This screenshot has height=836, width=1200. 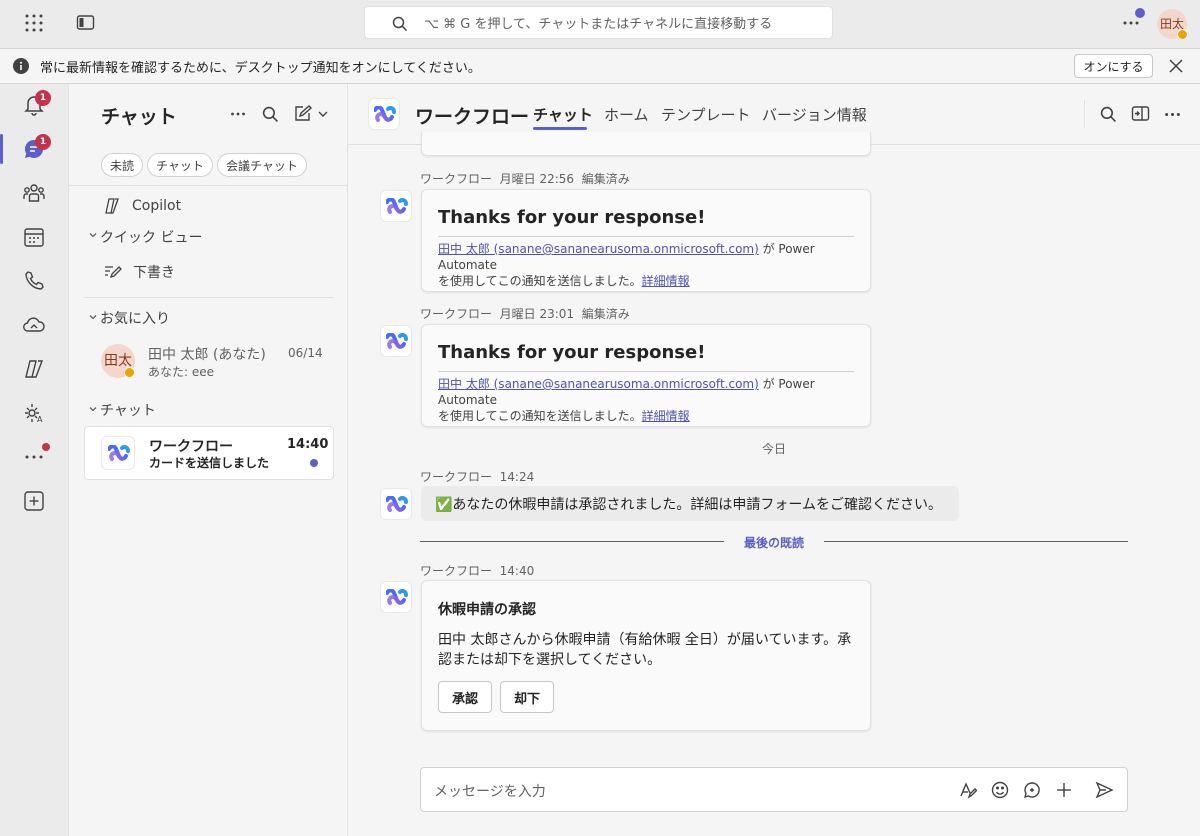 What do you see at coordinates (1104, 790) in the screenshot?
I see `send-icon` at bounding box center [1104, 790].